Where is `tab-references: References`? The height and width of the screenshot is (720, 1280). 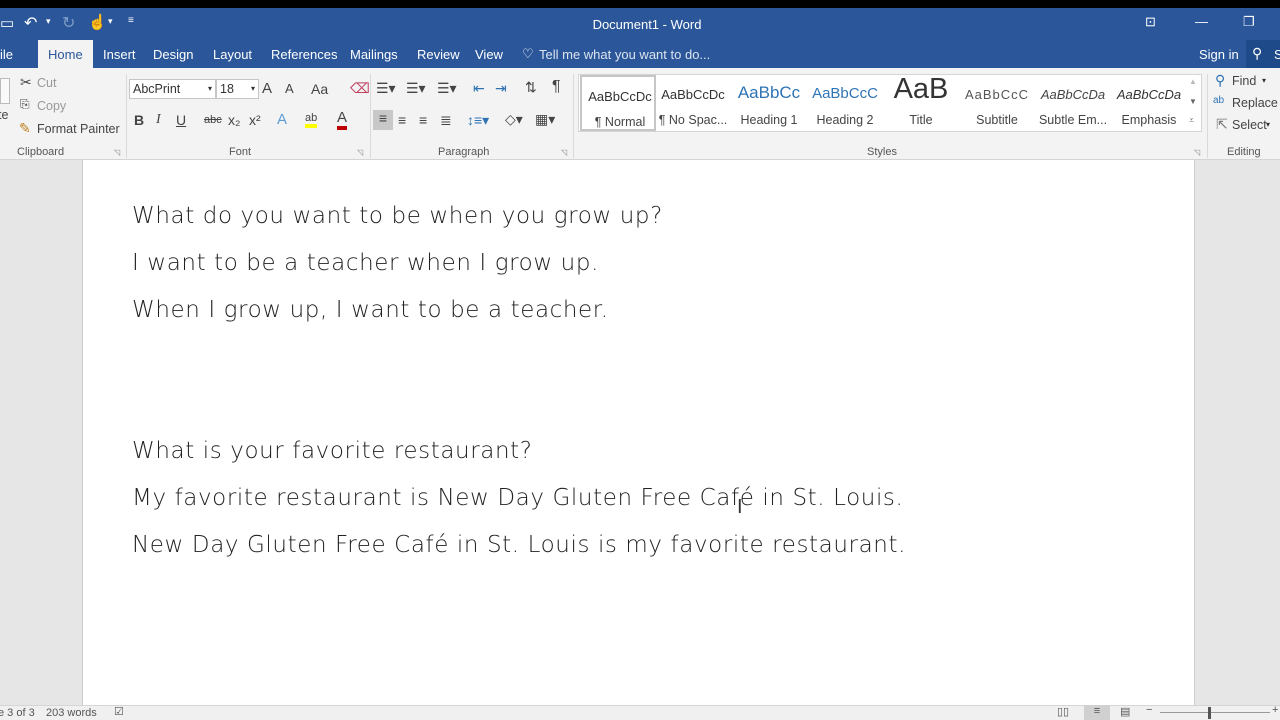
tab-references: References is located at coordinates (304, 54).